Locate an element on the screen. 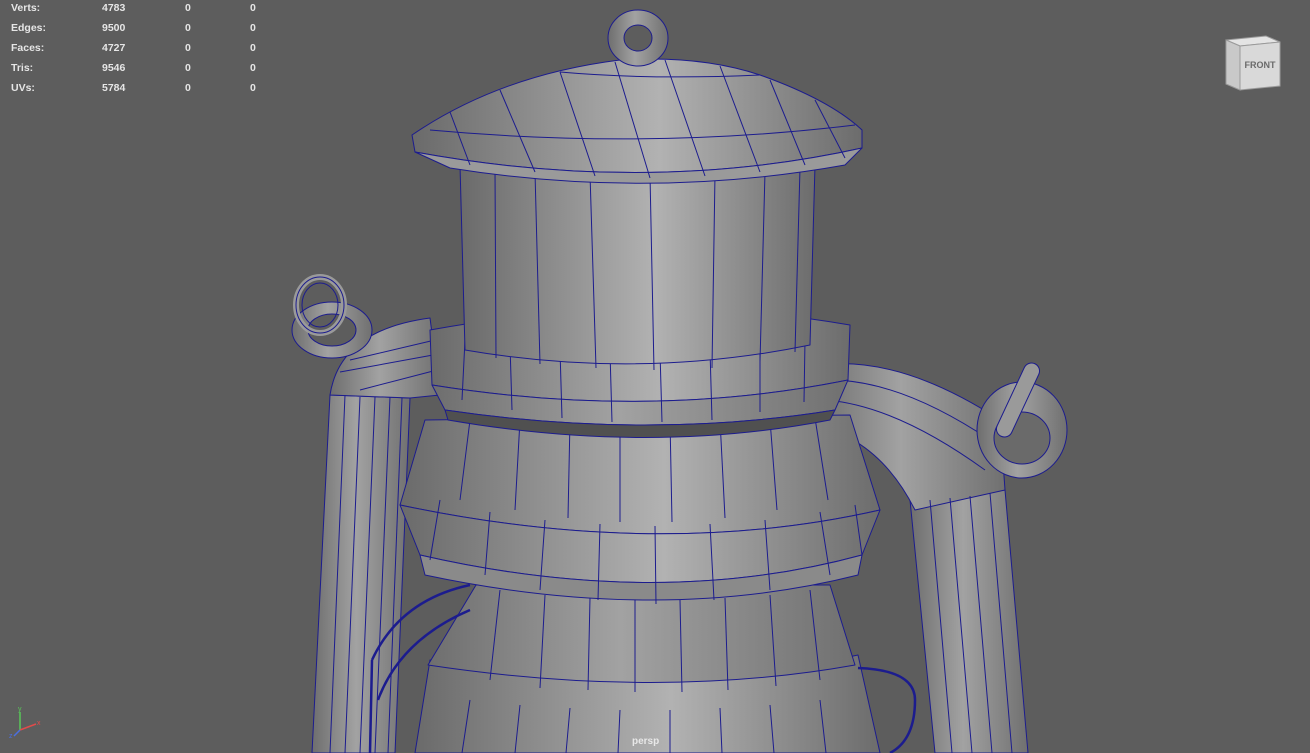 This screenshot has height=753, width=1310. hud-value: 9546 is located at coordinates (114, 68).